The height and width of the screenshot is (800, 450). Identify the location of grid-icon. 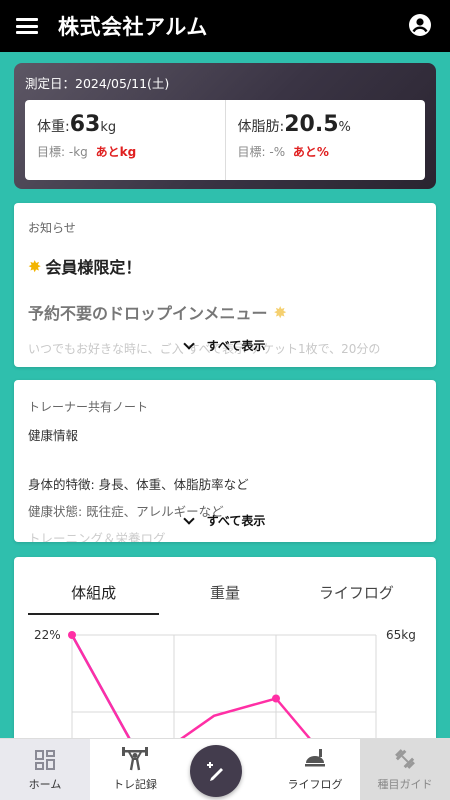
(45, 760).